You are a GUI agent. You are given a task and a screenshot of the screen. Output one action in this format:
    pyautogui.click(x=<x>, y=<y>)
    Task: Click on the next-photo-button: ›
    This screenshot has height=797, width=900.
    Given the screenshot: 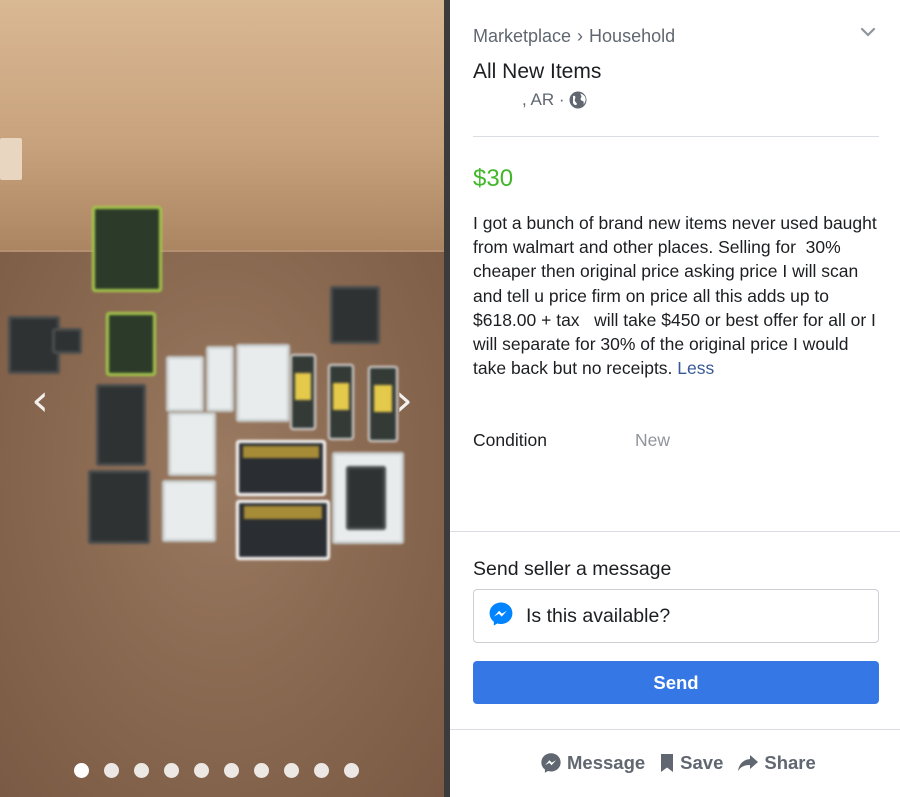 What is the action you would take?
    pyautogui.click(x=404, y=401)
    